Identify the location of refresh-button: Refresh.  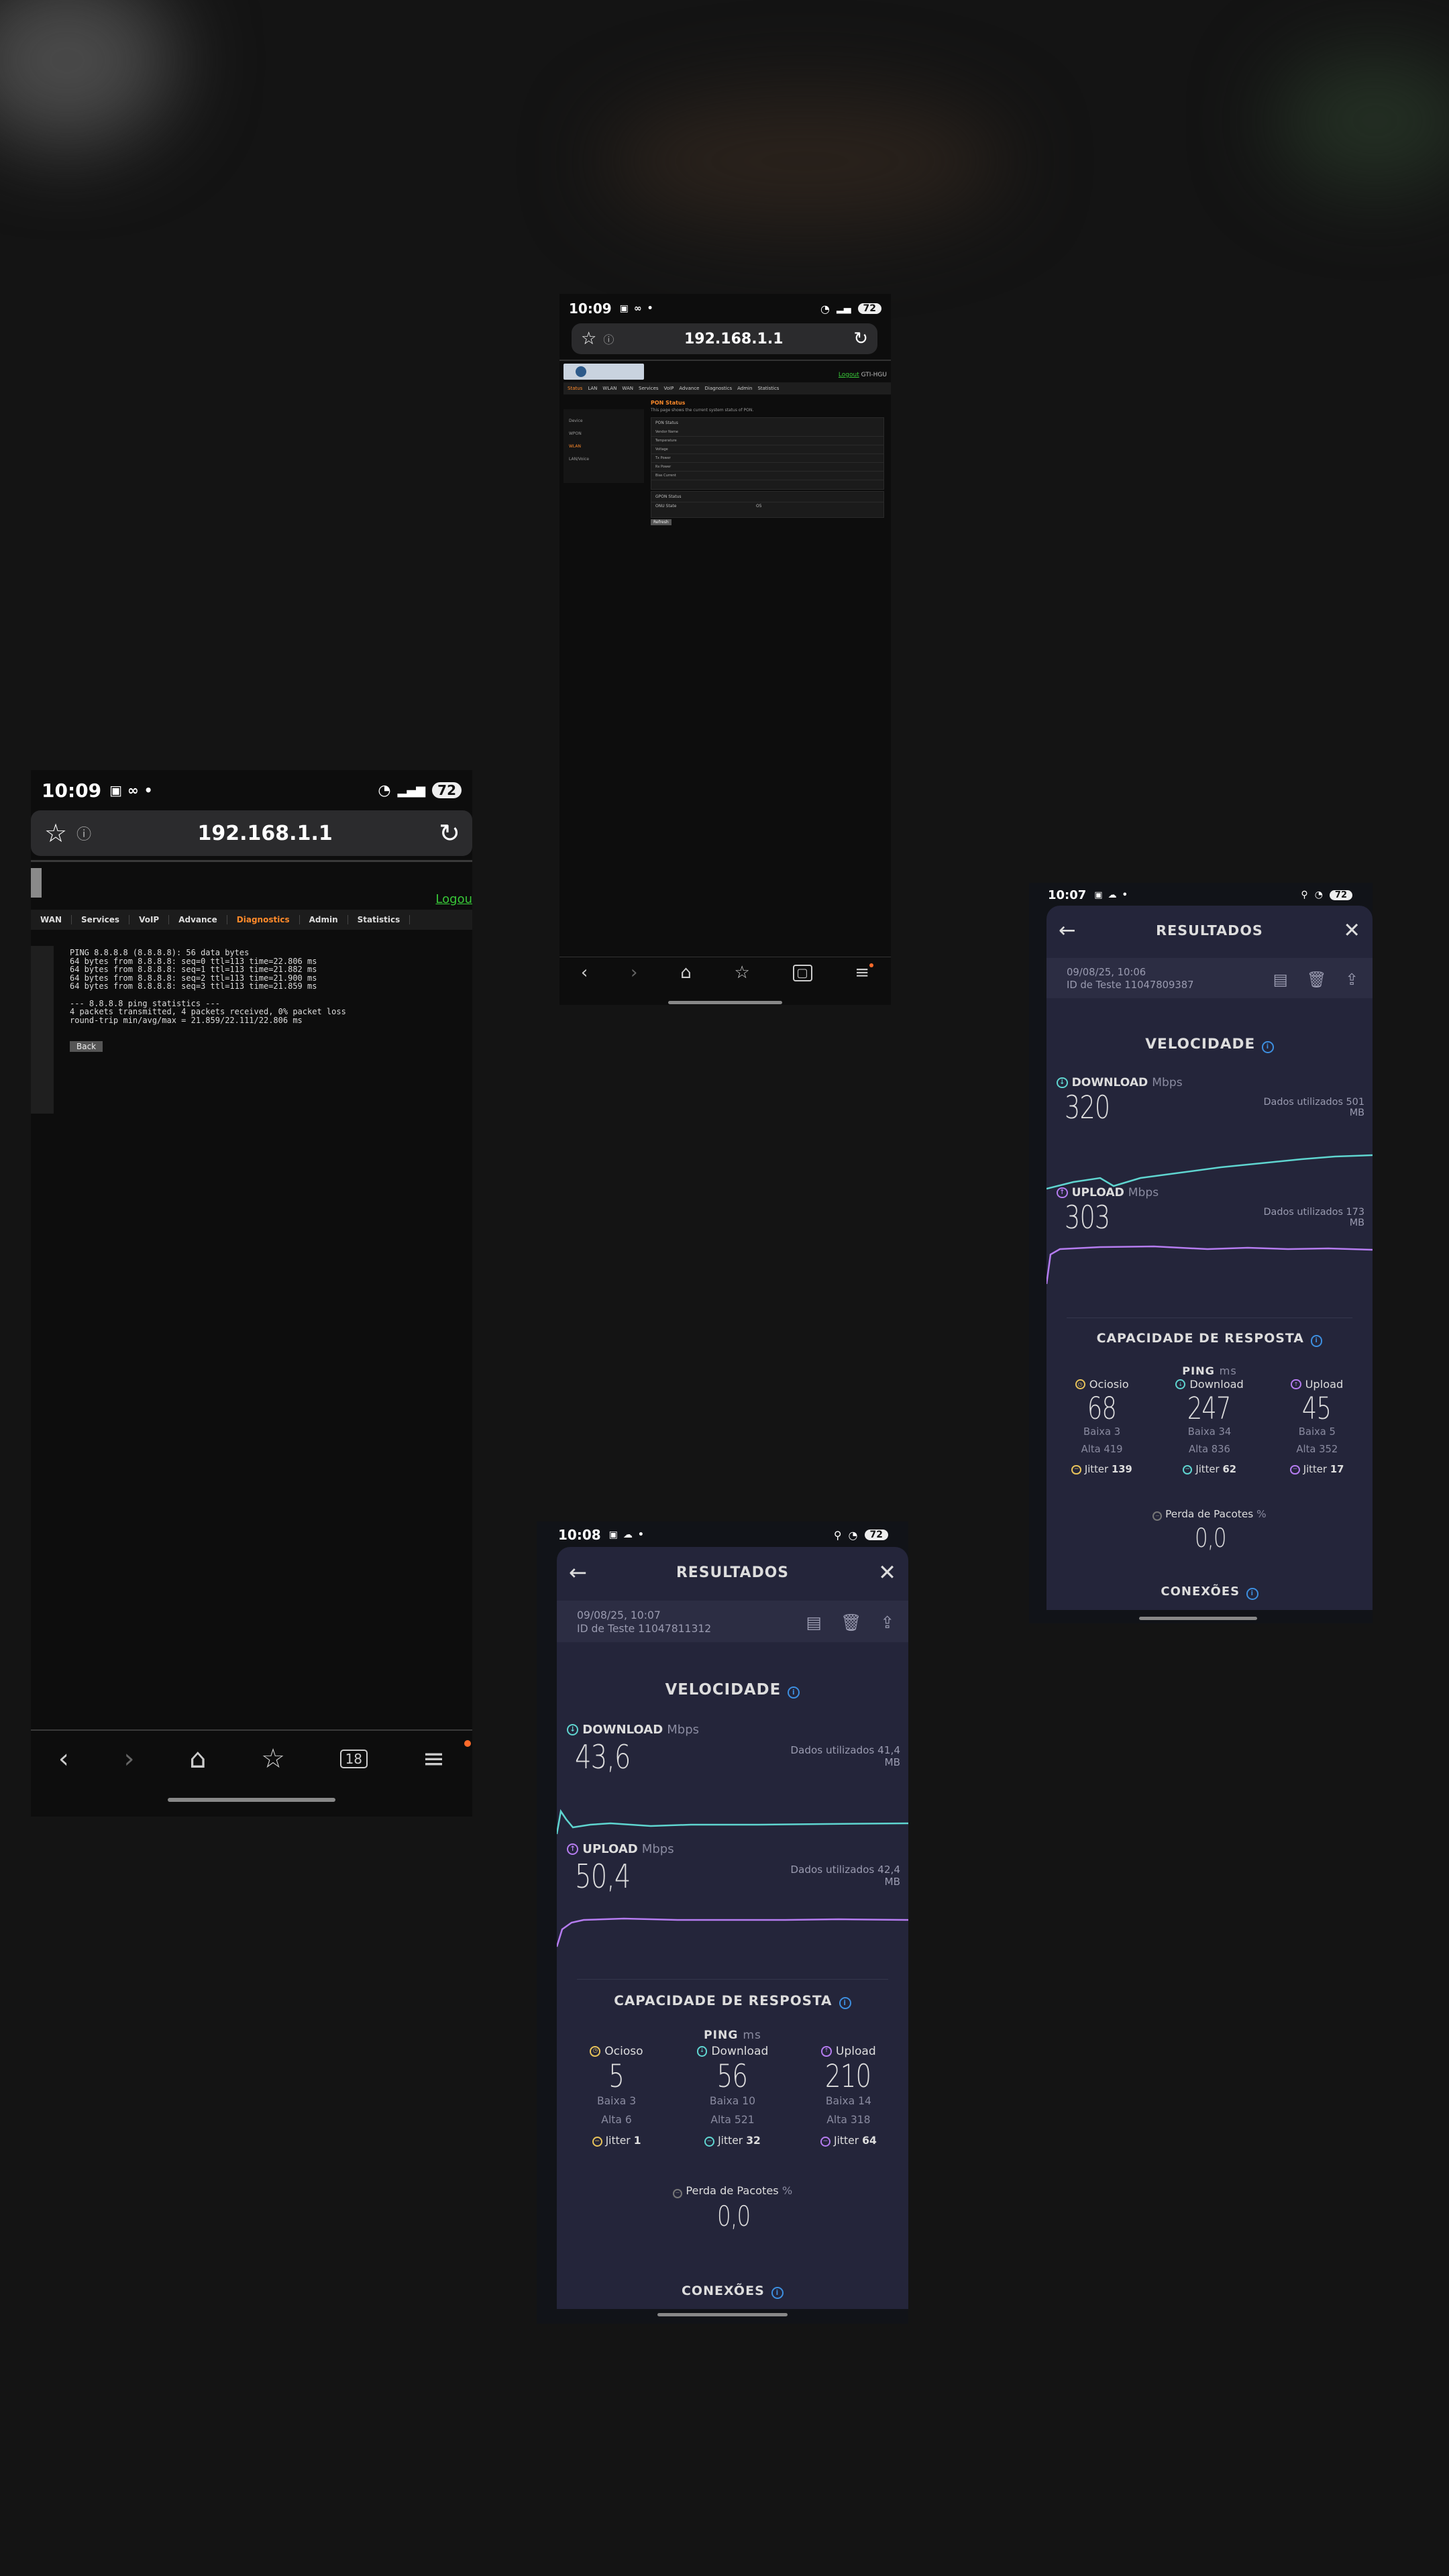
(661, 522).